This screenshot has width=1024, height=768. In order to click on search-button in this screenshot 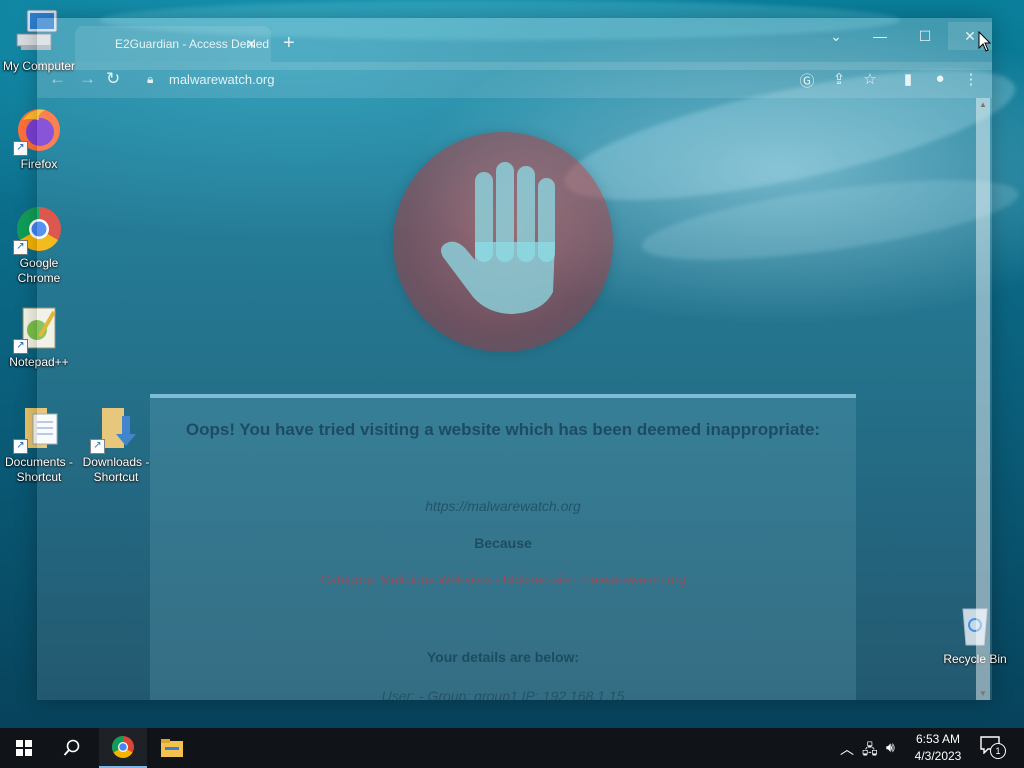, I will do `click(72, 748)`.